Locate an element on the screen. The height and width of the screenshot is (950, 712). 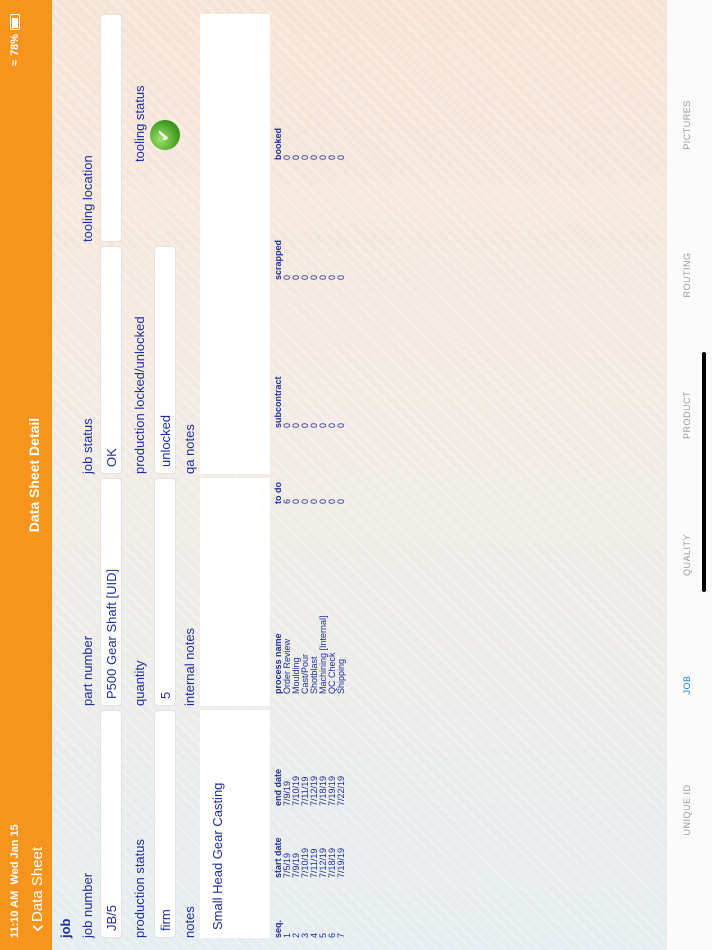
tab-job: JOB is located at coordinates (687, 685).